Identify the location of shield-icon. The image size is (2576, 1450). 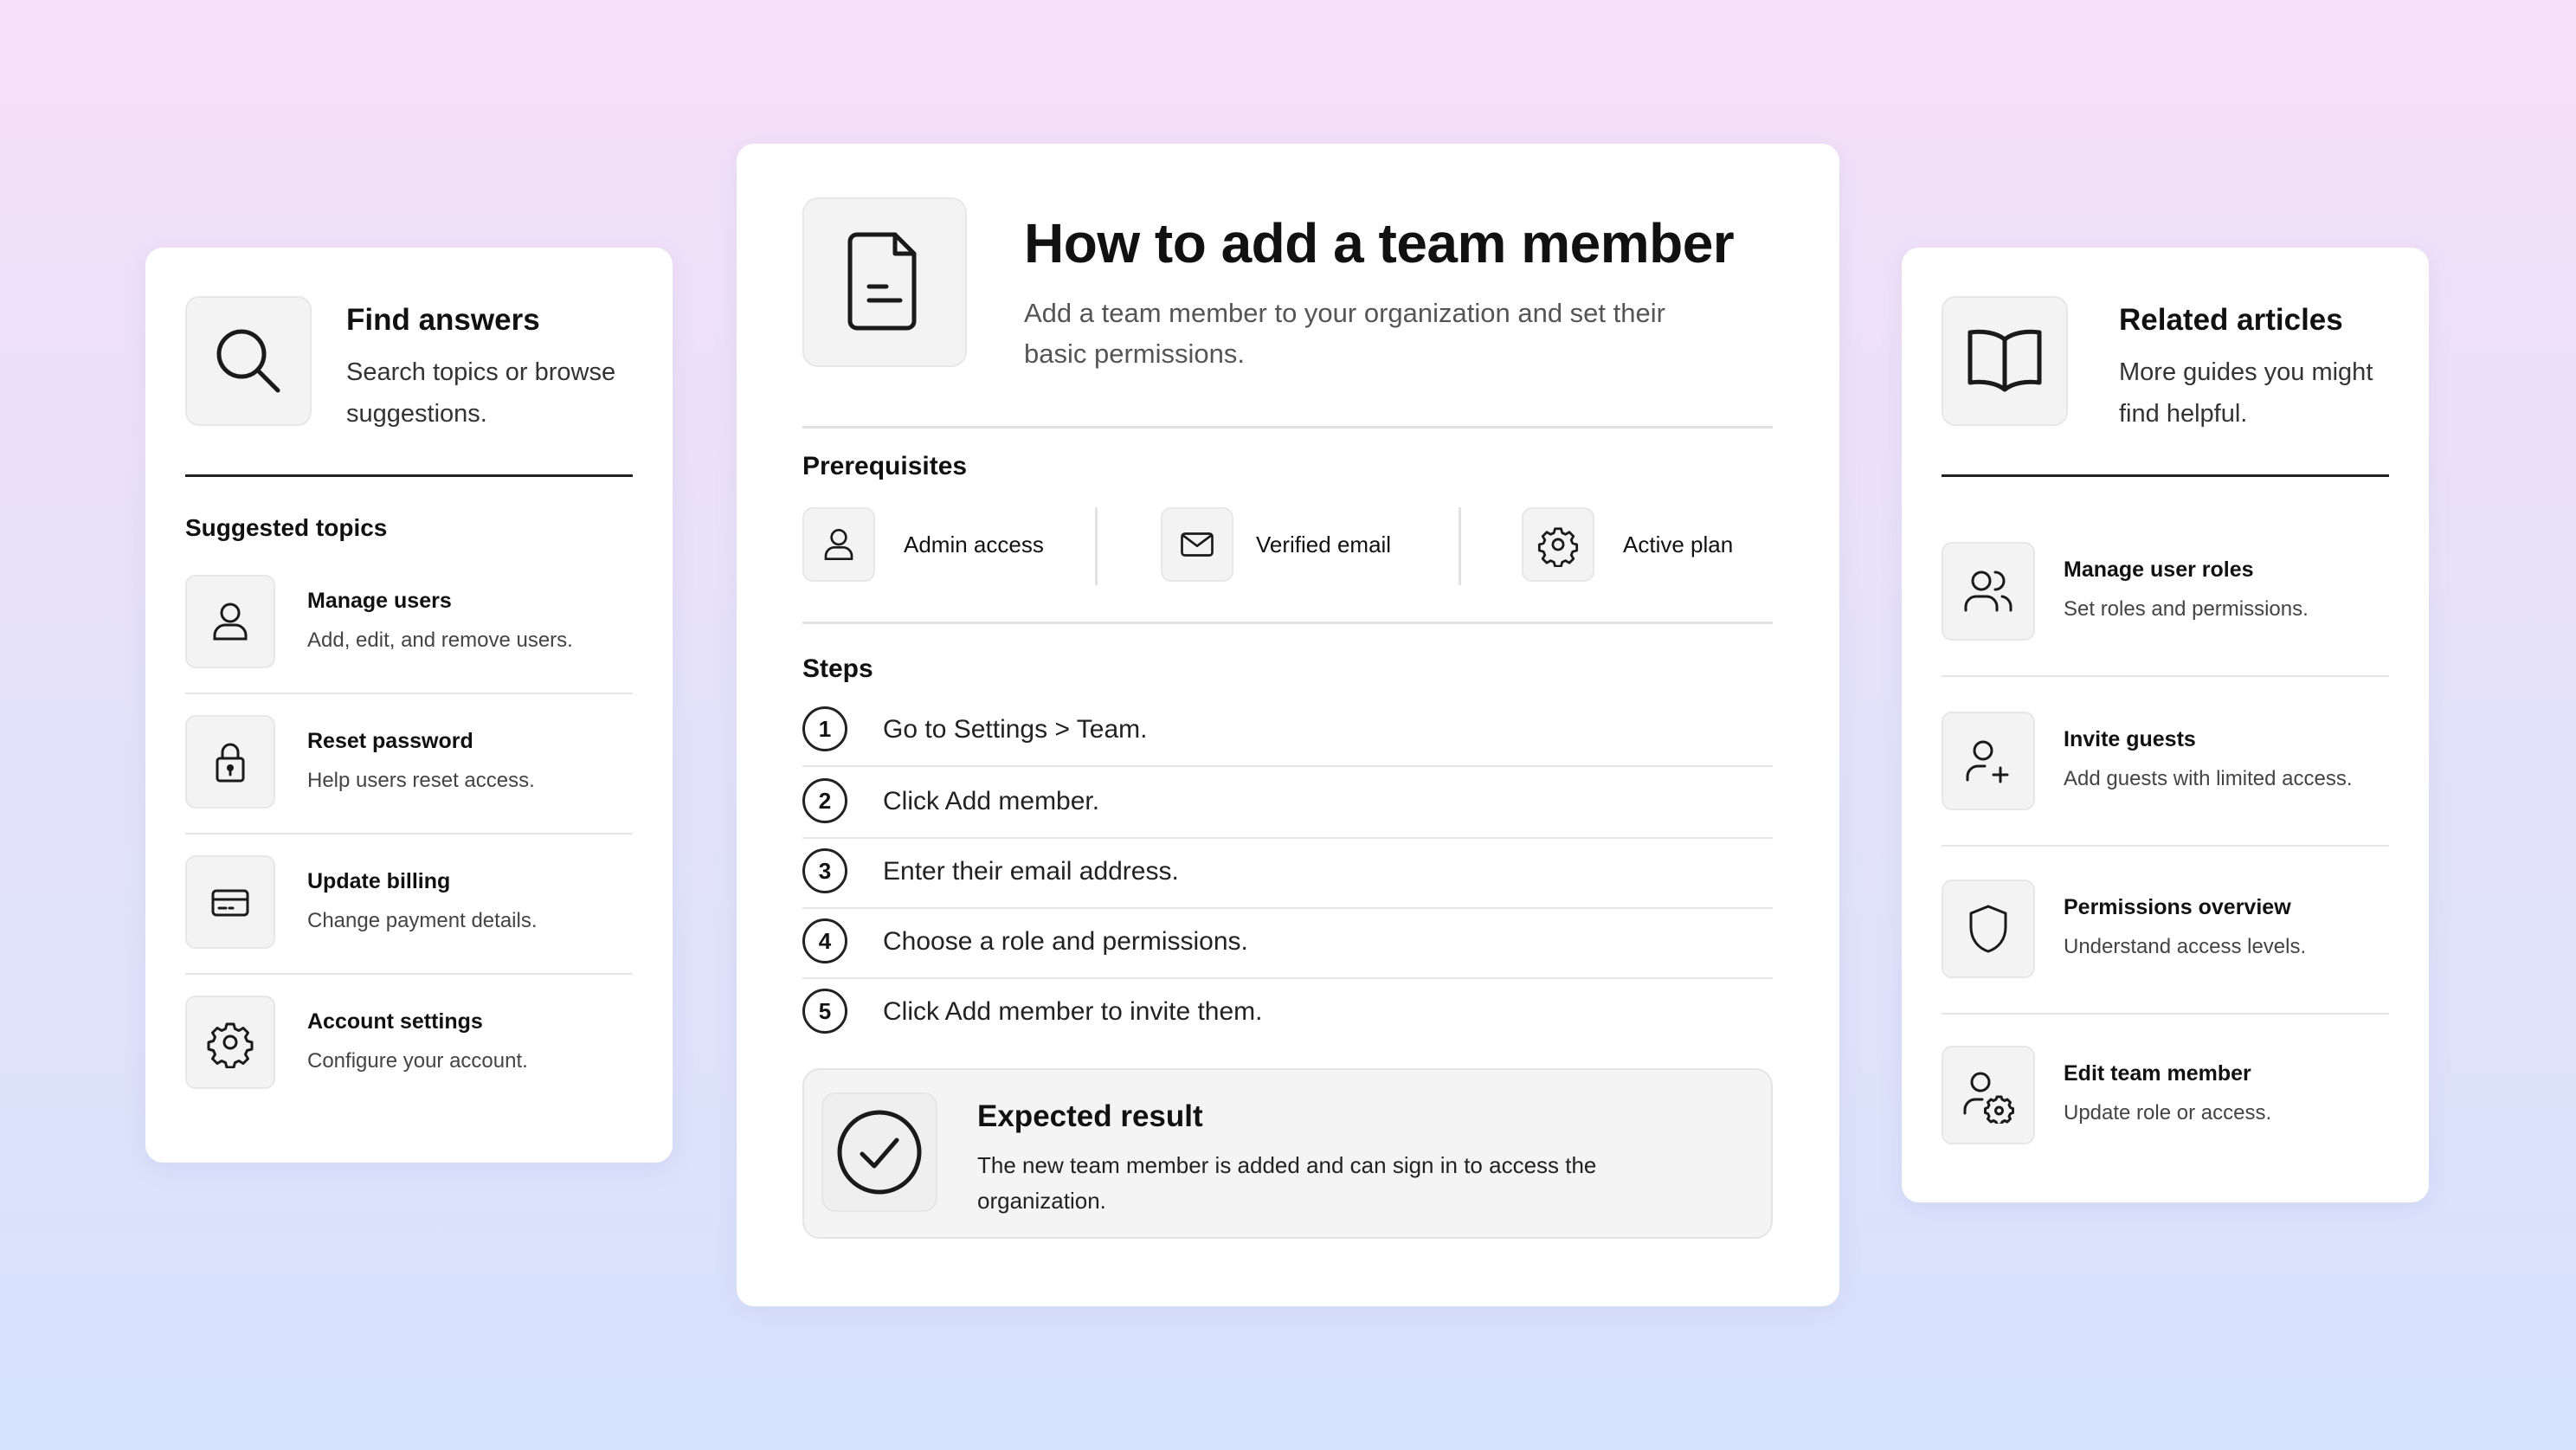
(1988, 929).